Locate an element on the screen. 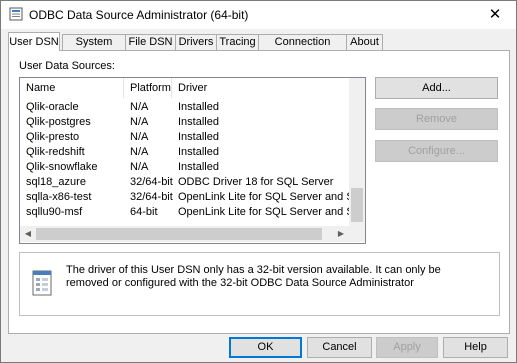  datasource-document-icon is located at coordinates (42, 283).